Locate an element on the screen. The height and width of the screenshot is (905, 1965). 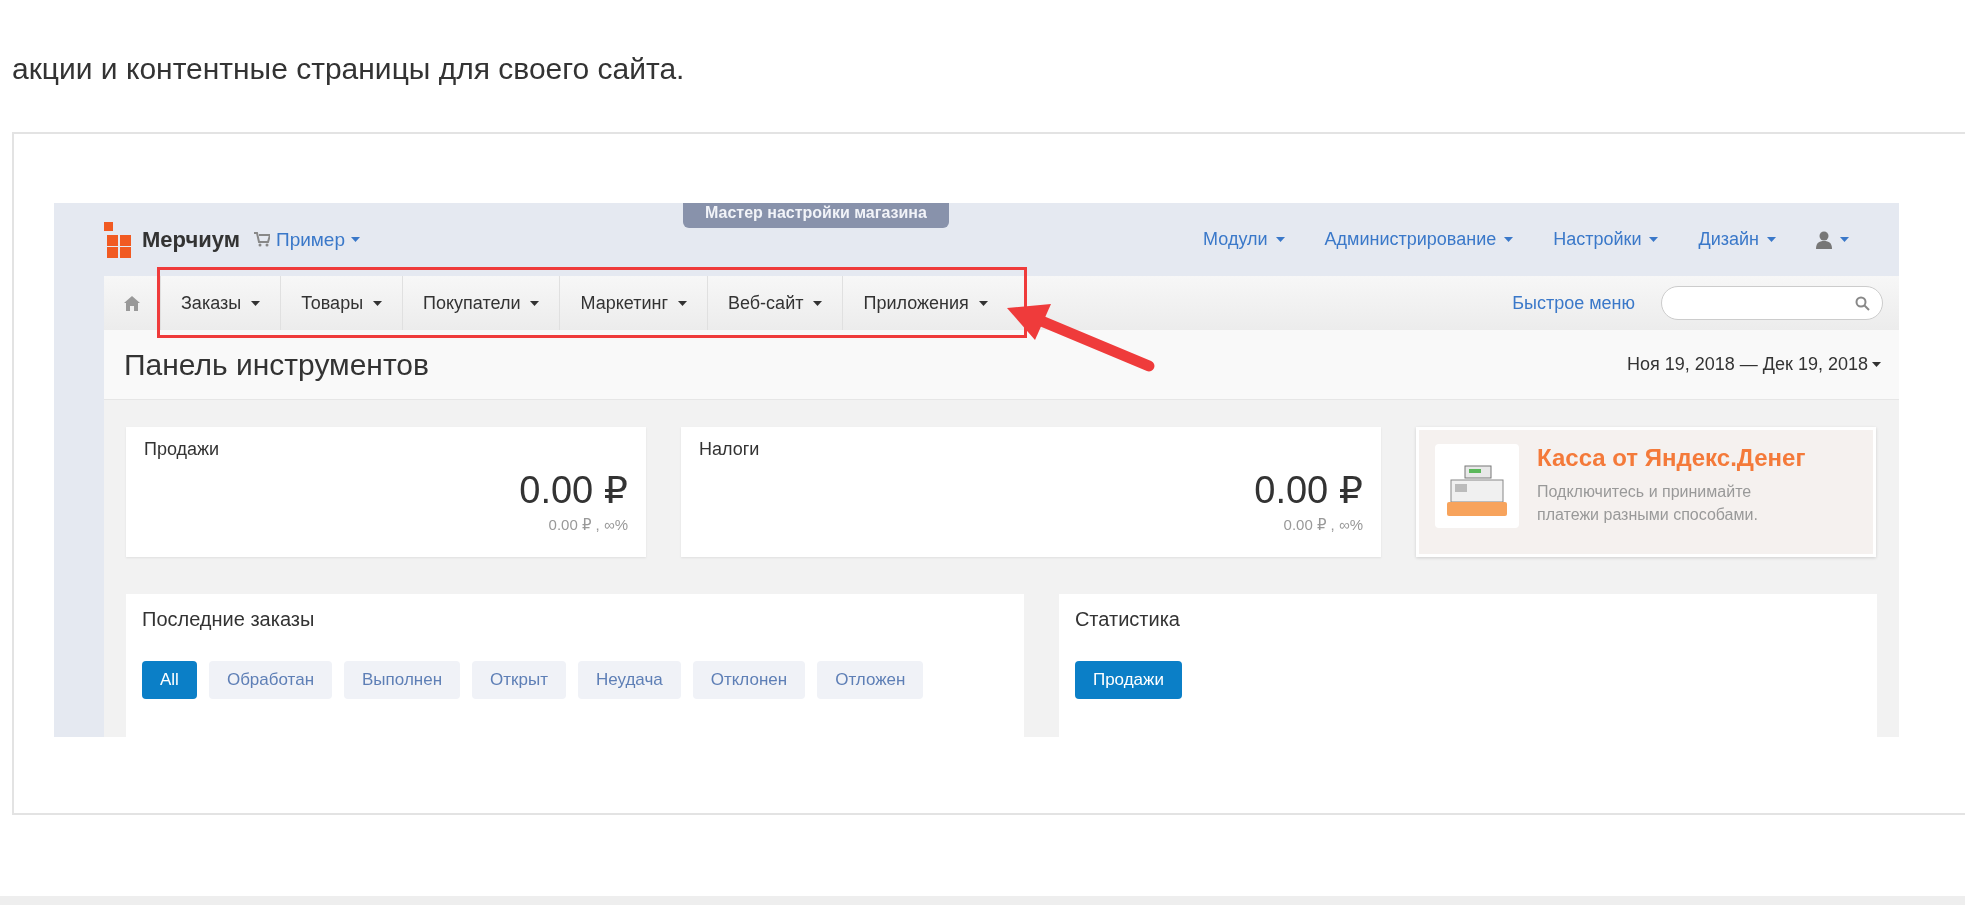
filter-chip: Открыт is located at coordinates (519, 680).